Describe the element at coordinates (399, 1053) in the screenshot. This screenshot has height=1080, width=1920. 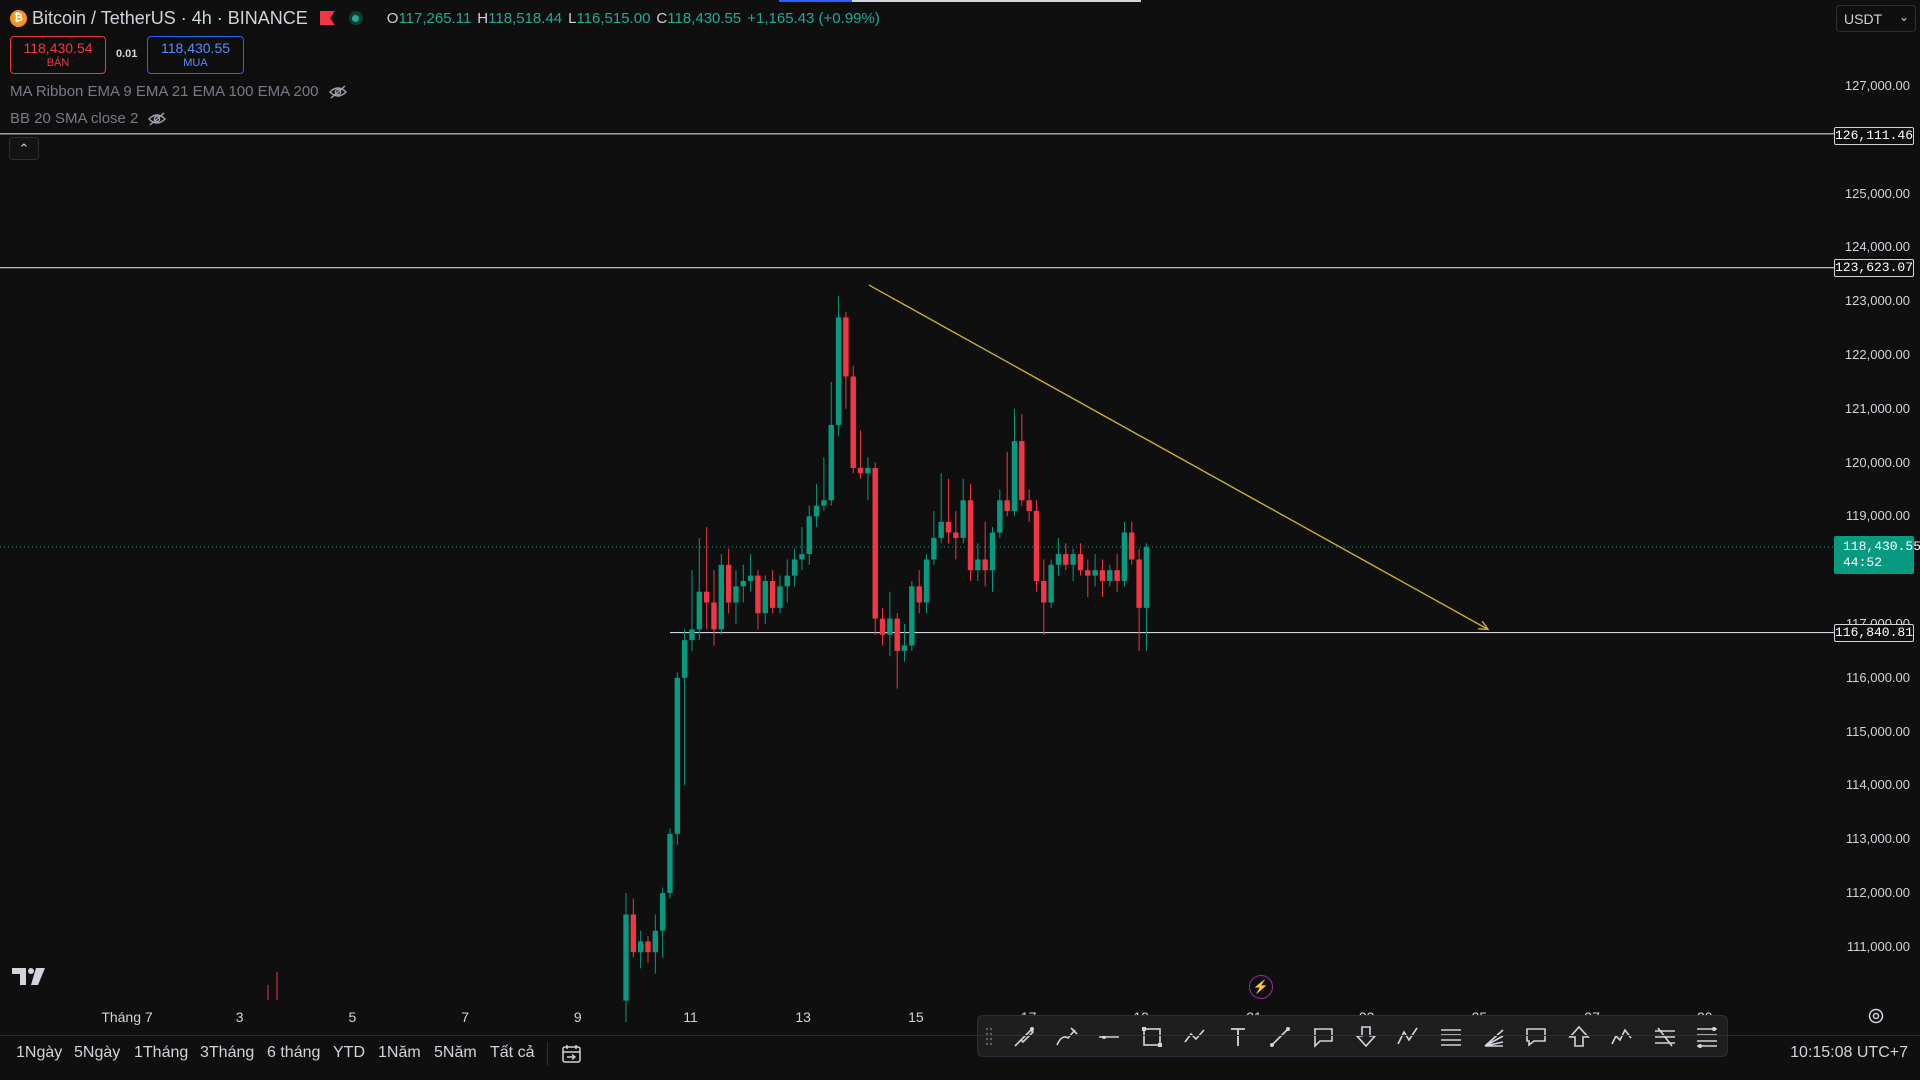
I see `range-button: 1Năm` at that location.